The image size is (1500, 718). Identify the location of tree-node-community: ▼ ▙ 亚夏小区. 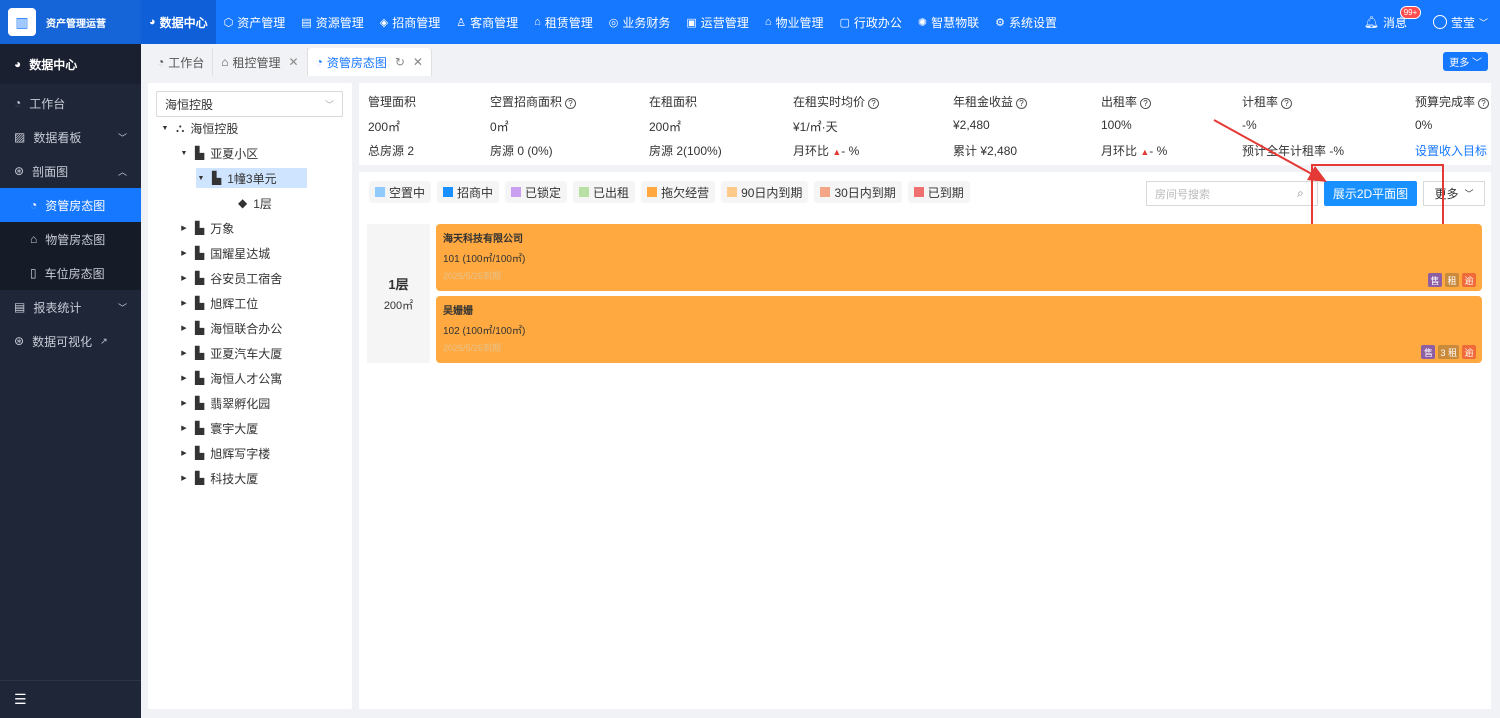
(219, 153).